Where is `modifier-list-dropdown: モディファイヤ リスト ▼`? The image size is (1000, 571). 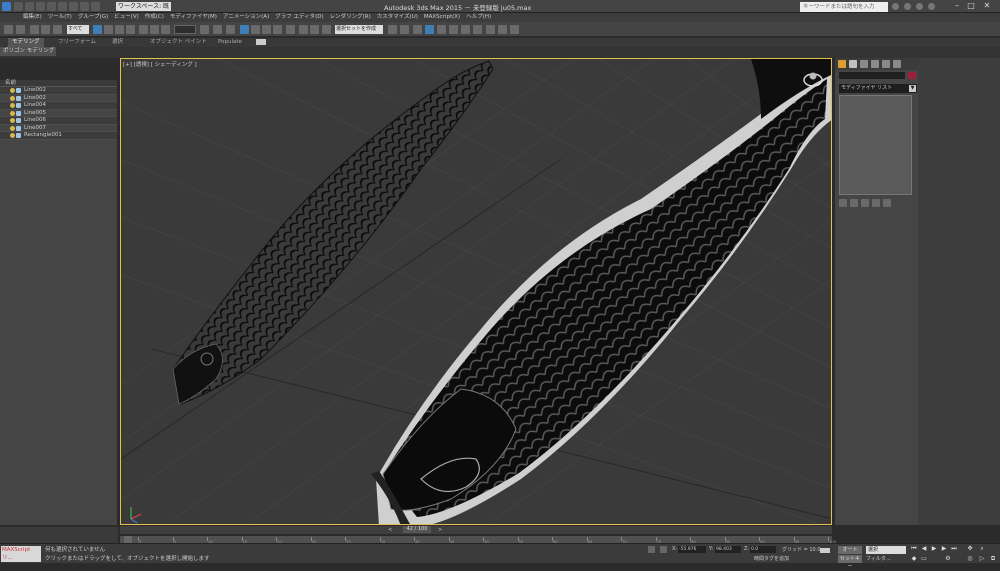
modifier-list-dropdown: モディファイヤ リスト ▼ is located at coordinates (878, 88).